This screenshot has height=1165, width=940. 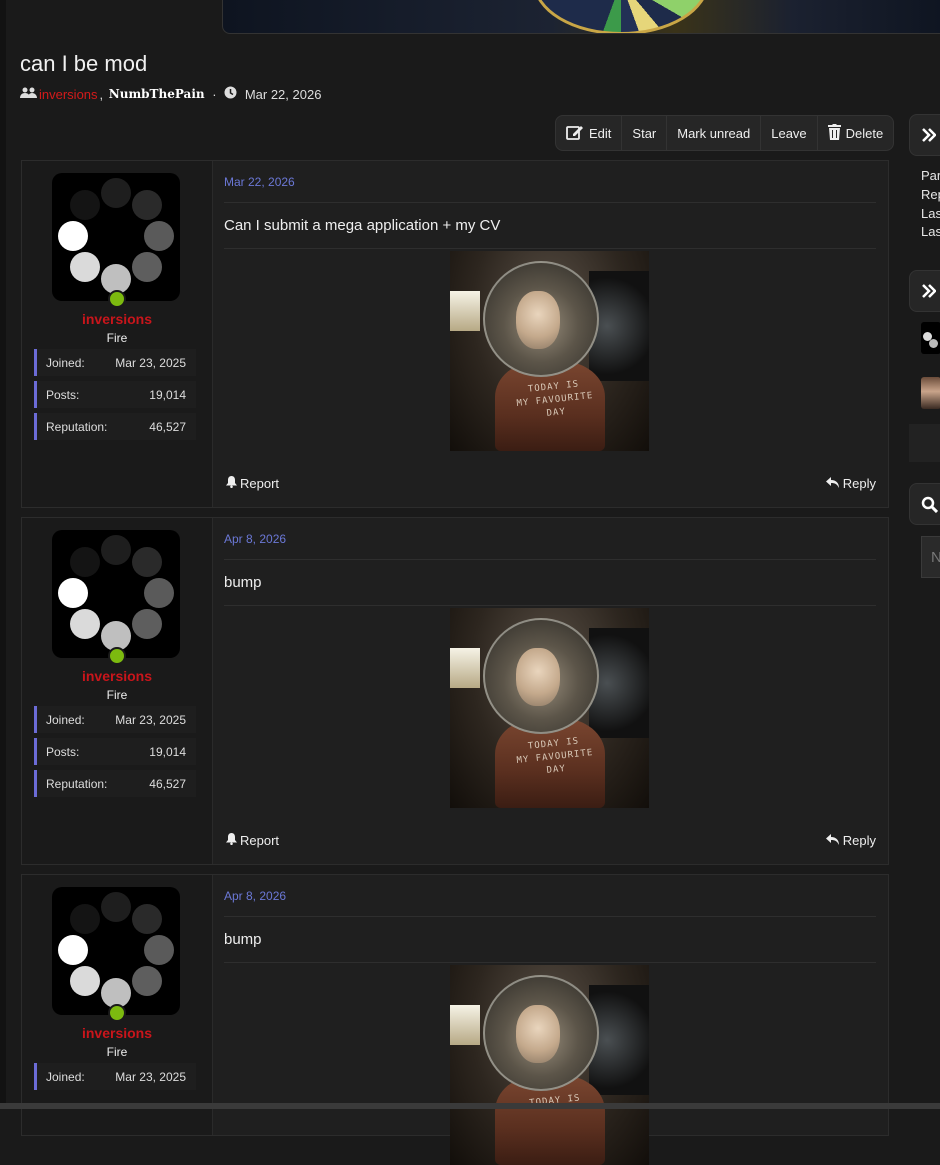 What do you see at coordinates (575, 133) in the screenshot?
I see `edit-icon` at bounding box center [575, 133].